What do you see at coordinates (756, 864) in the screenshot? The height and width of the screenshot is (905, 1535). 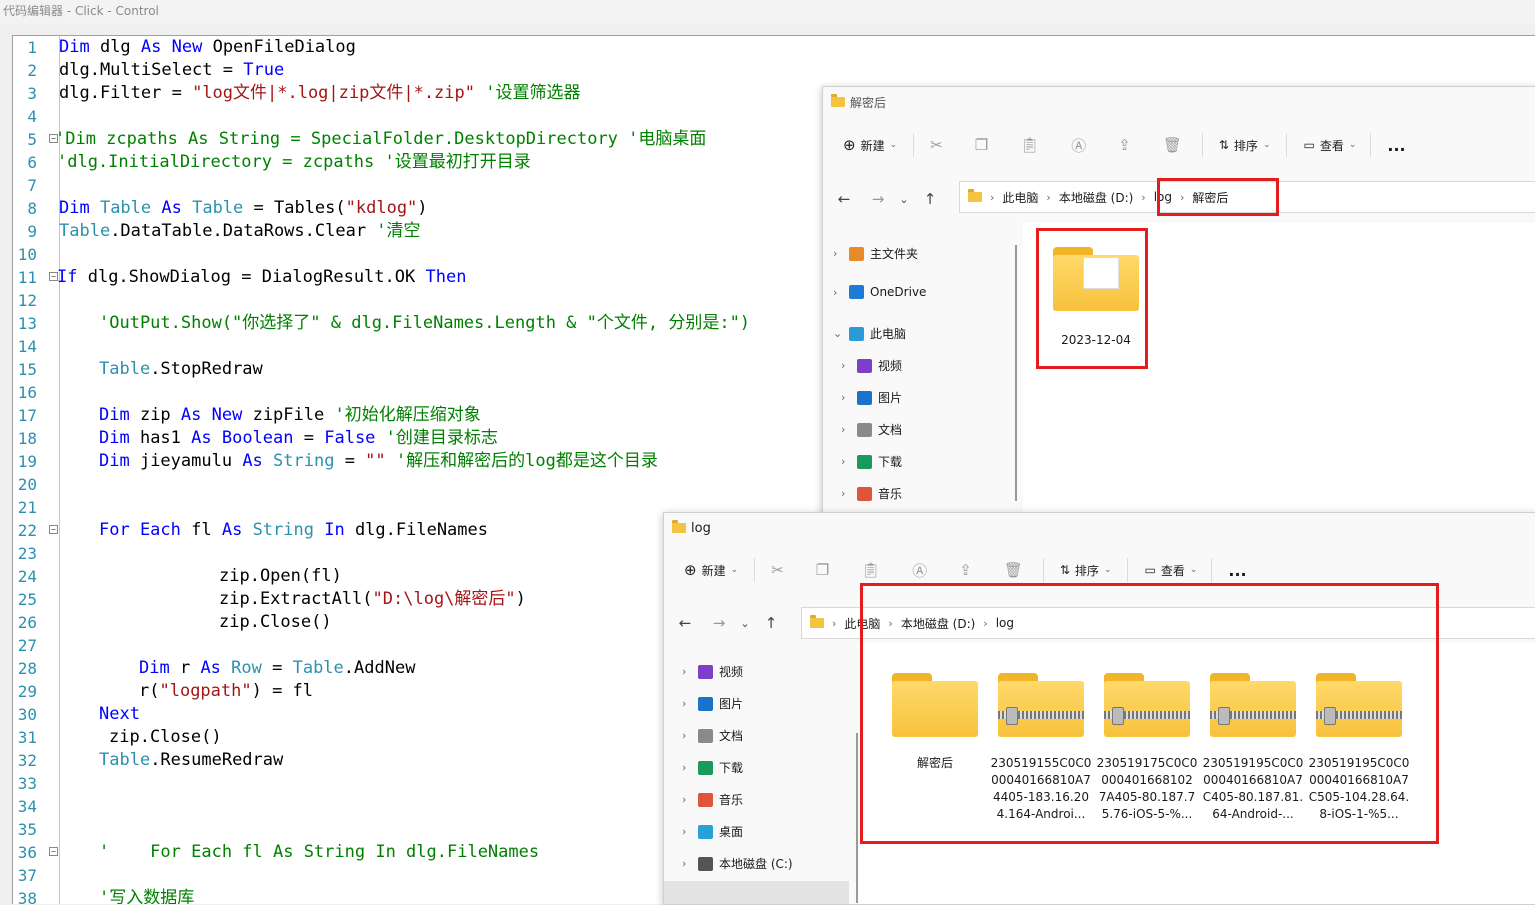 I see `sidebar-item-label: 本地磁盘 (C:)` at bounding box center [756, 864].